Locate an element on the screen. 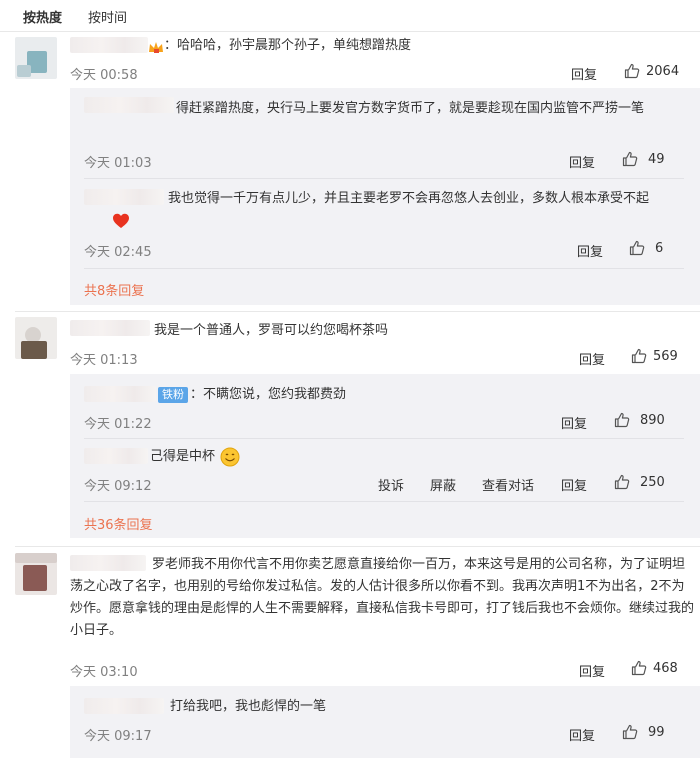 Image resolution: width=700 pixels, height=758 pixels. comment-text: 我是一个普通人，罗哥可以约您喝杯茶吗 is located at coordinates (271, 330).